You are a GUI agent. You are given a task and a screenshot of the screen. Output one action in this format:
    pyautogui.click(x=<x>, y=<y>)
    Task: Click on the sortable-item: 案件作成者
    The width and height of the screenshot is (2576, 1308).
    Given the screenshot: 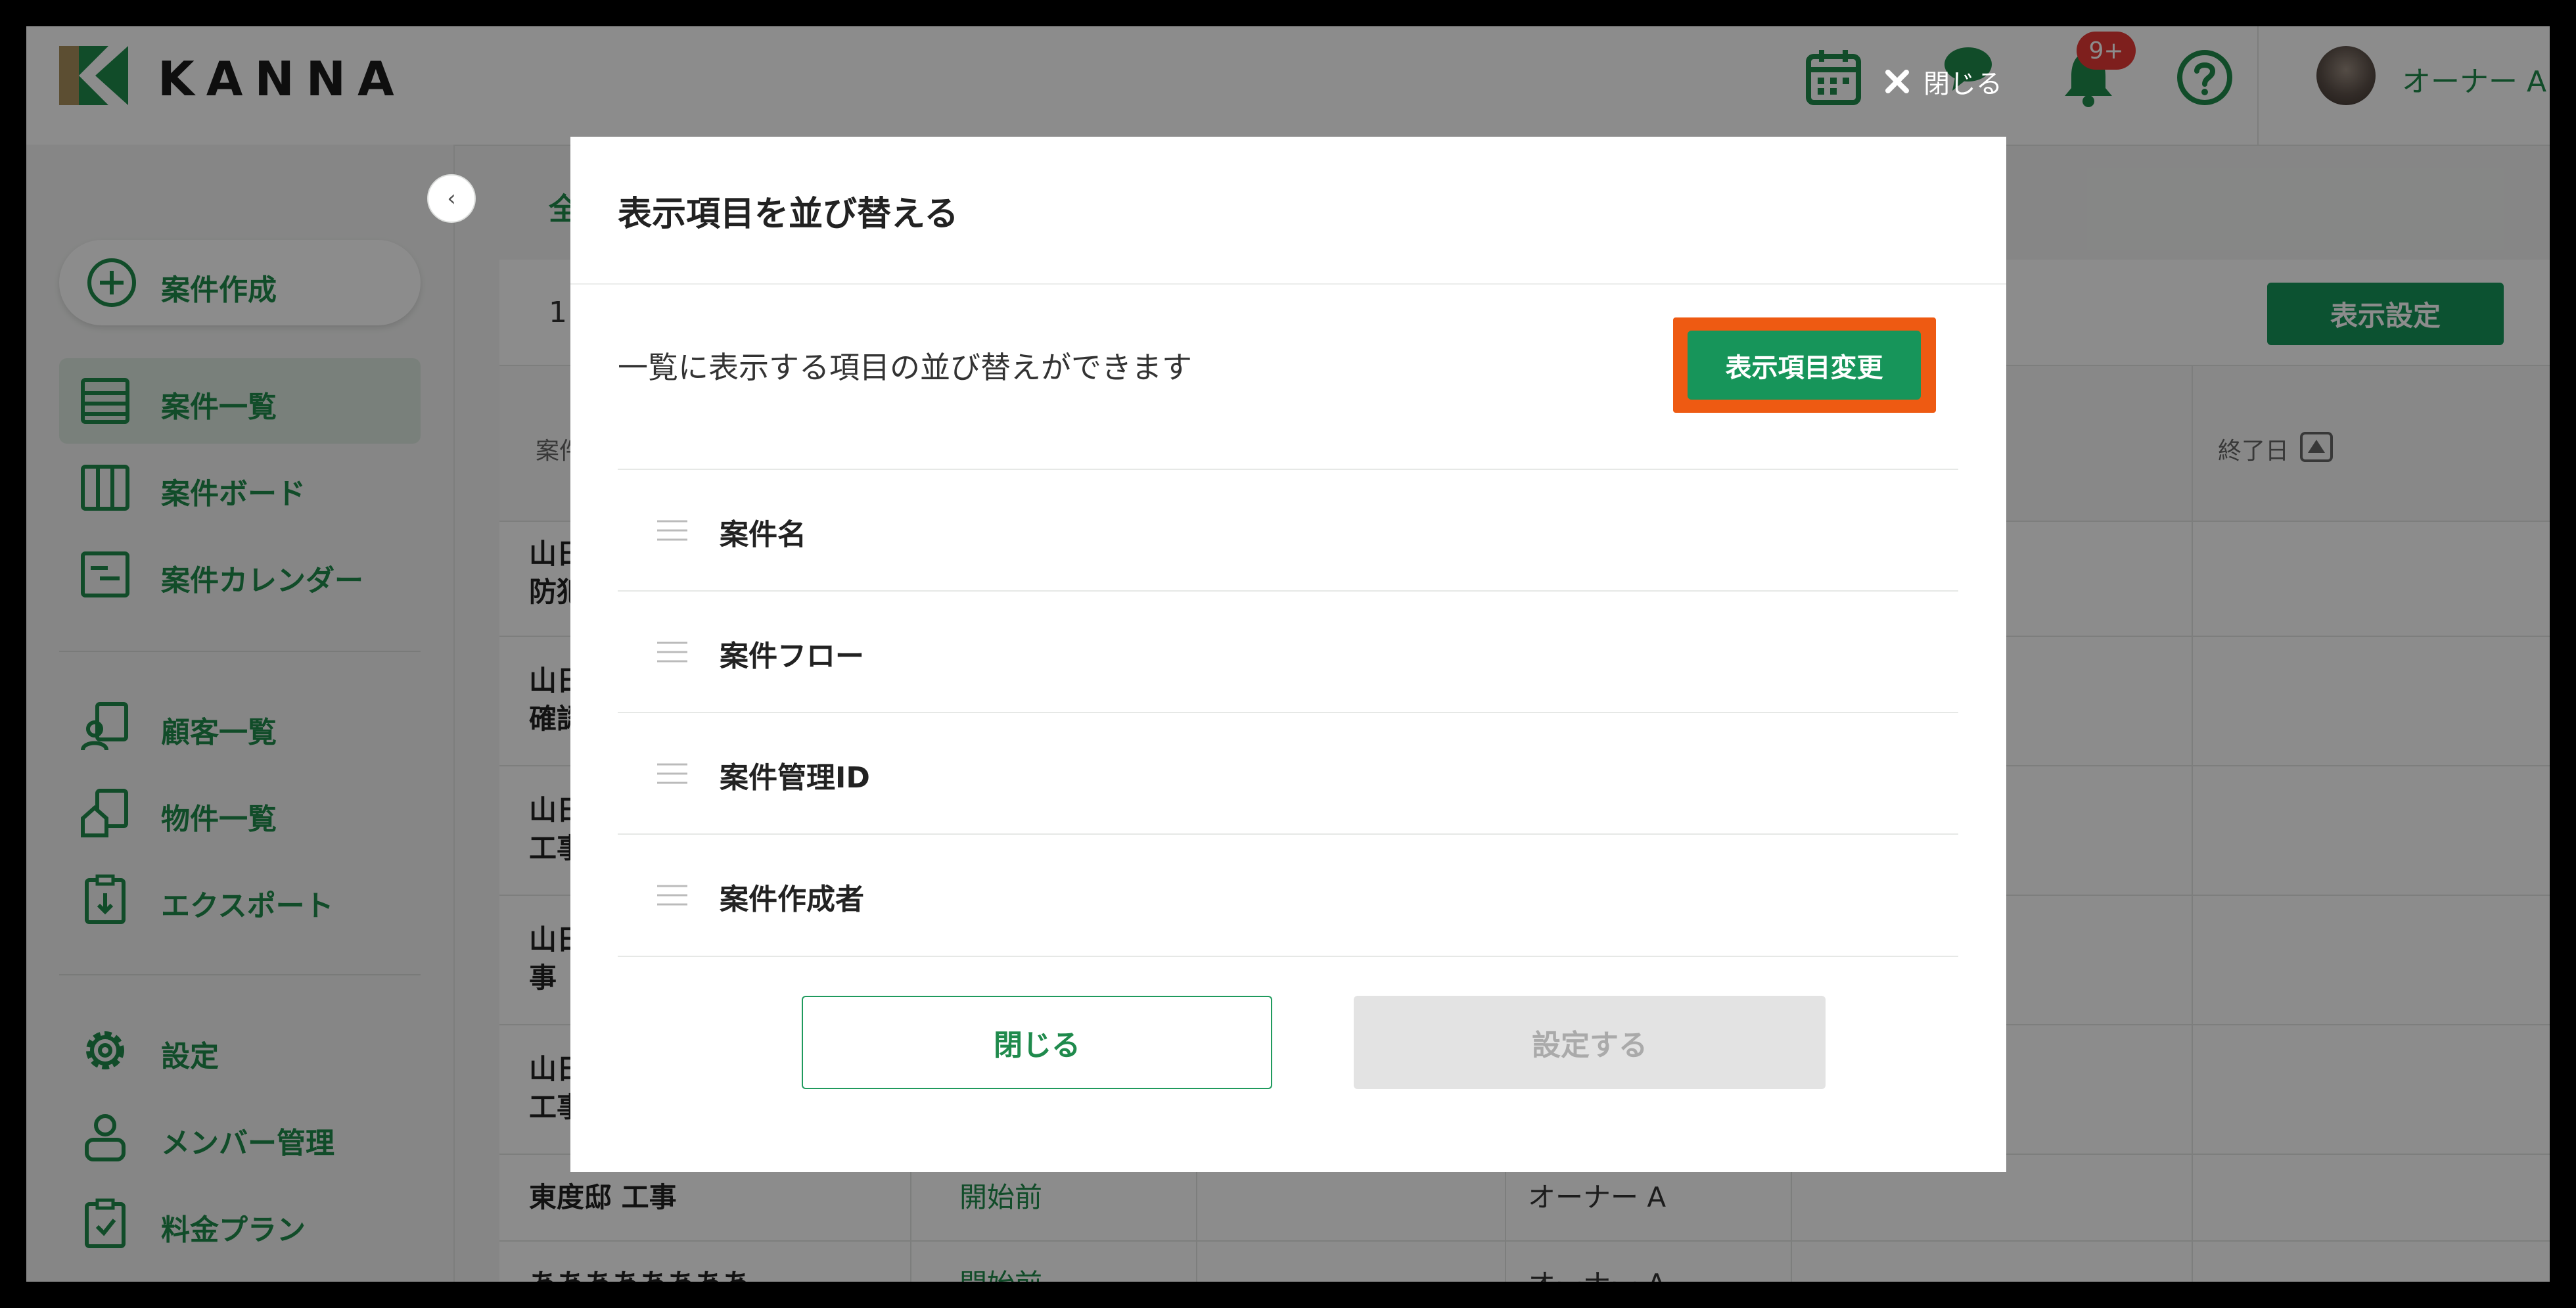 What is the action you would take?
    pyautogui.click(x=1288, y=895)
    